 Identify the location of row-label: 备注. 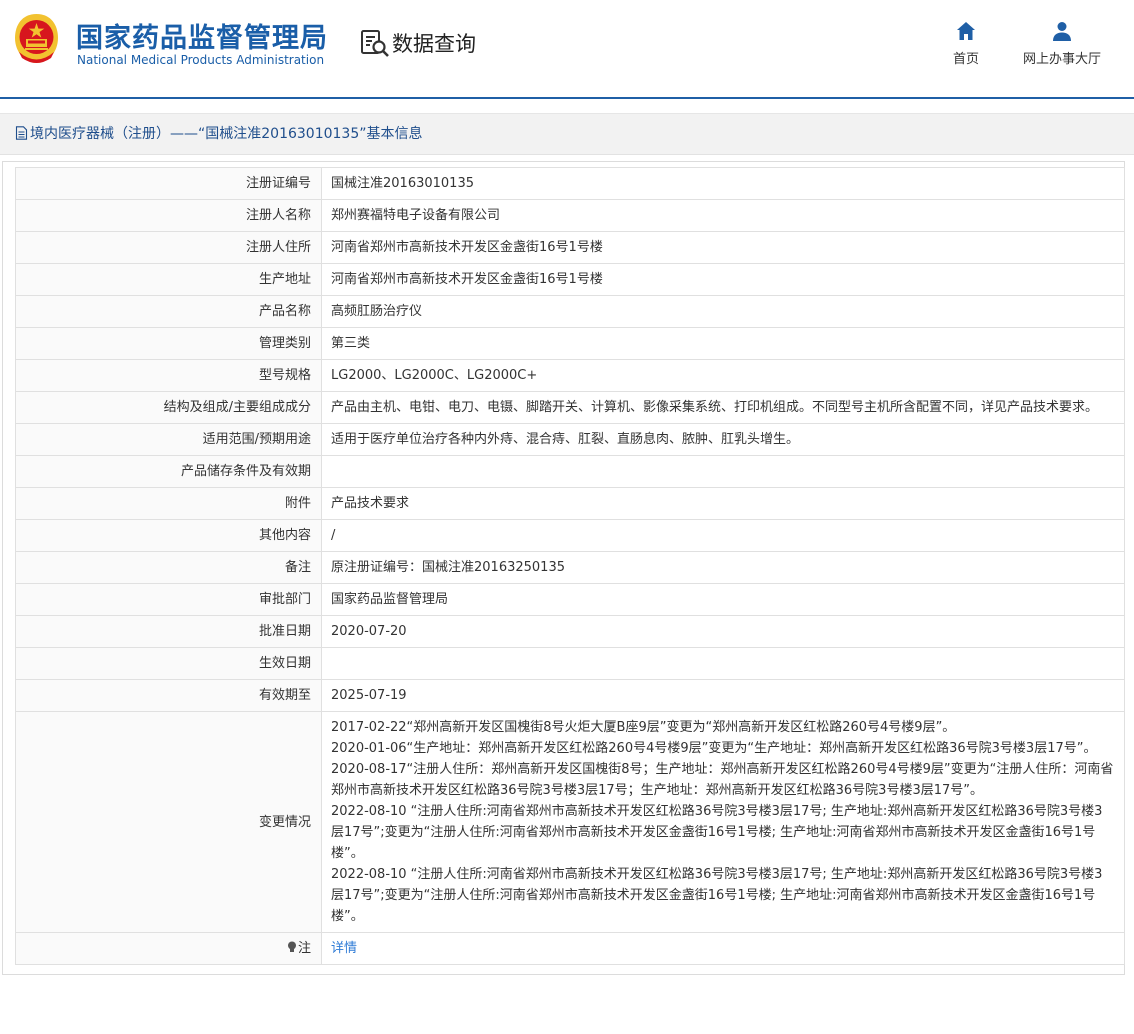
(168, 567).